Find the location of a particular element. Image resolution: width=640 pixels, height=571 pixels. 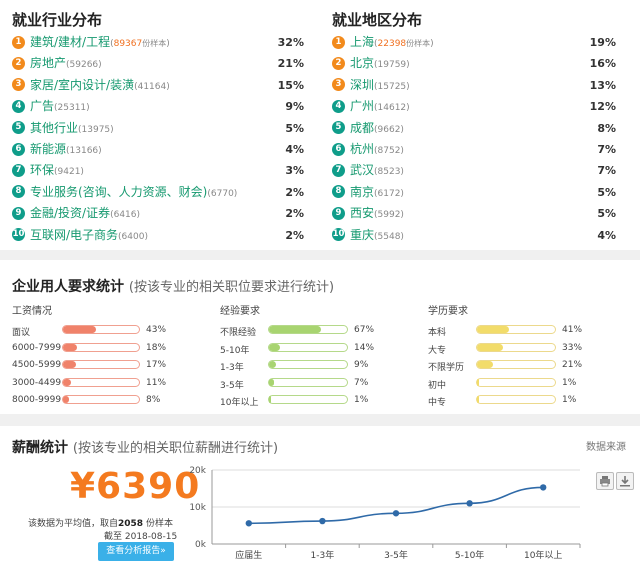

industry-name-link: 家居/室内设计/装潢(41164) is located at coordinates (100, 86).